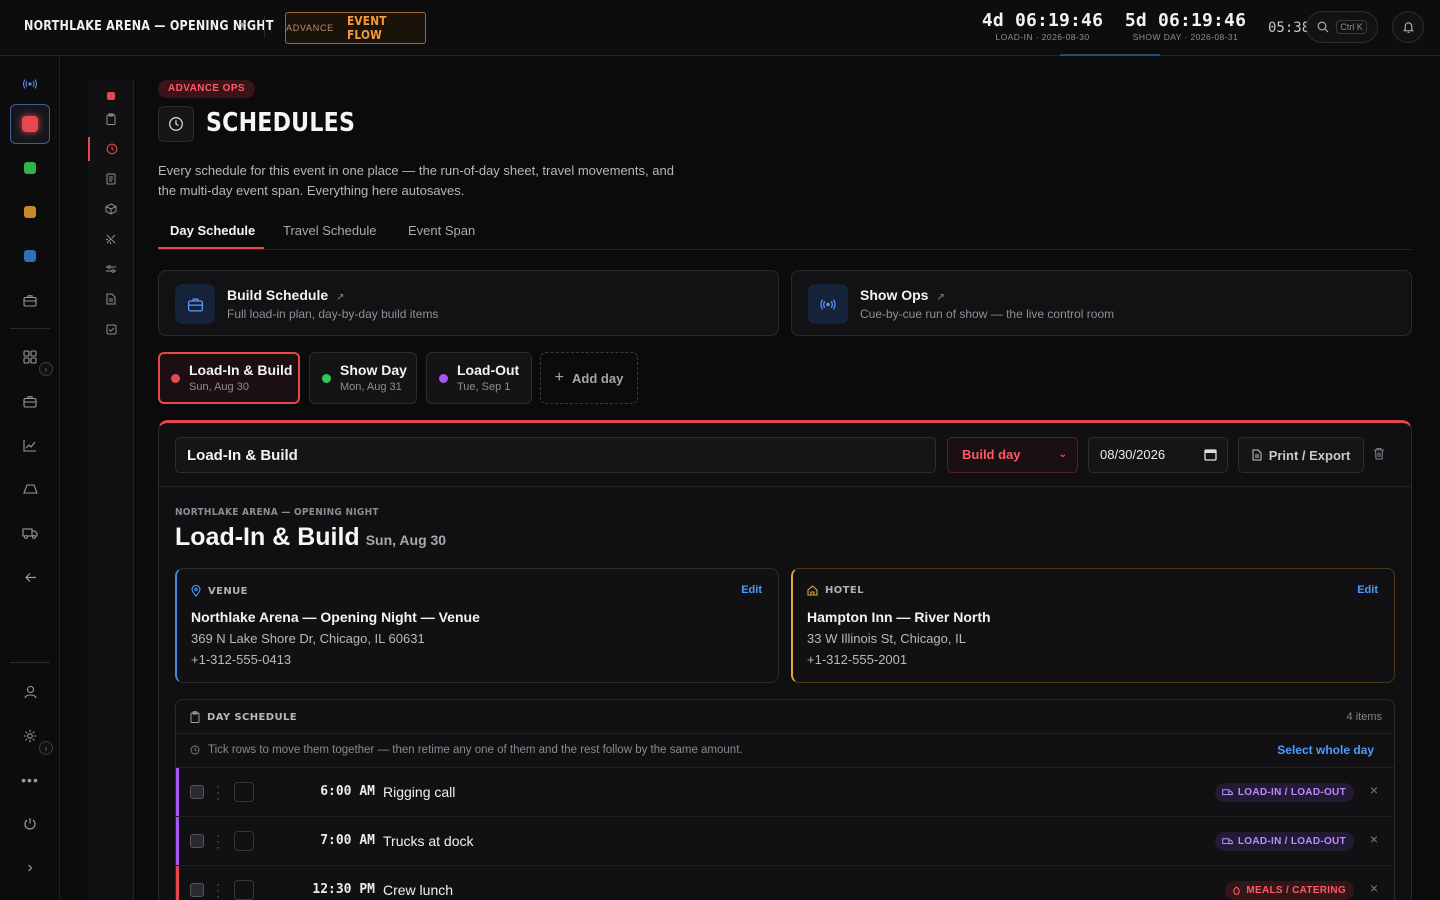 The height and width of the screenshot is (900, 1440). What do you see at coordinates (177, 883) in the screenshot?
I see `category-bar` at bounding box center [177, 883].